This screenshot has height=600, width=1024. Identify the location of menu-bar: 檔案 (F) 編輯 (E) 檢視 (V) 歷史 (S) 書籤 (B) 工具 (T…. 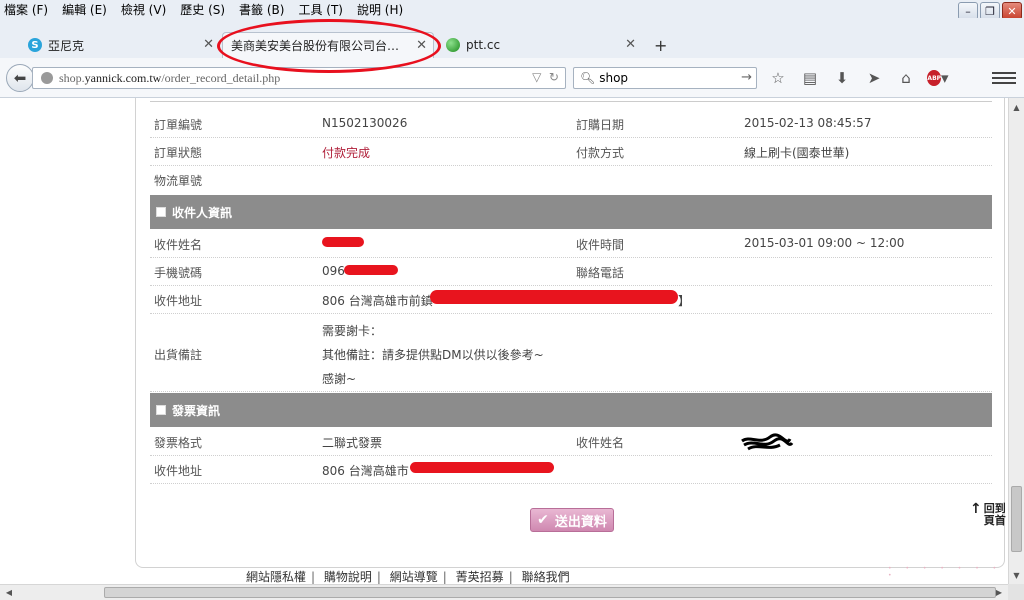
(512, 10).